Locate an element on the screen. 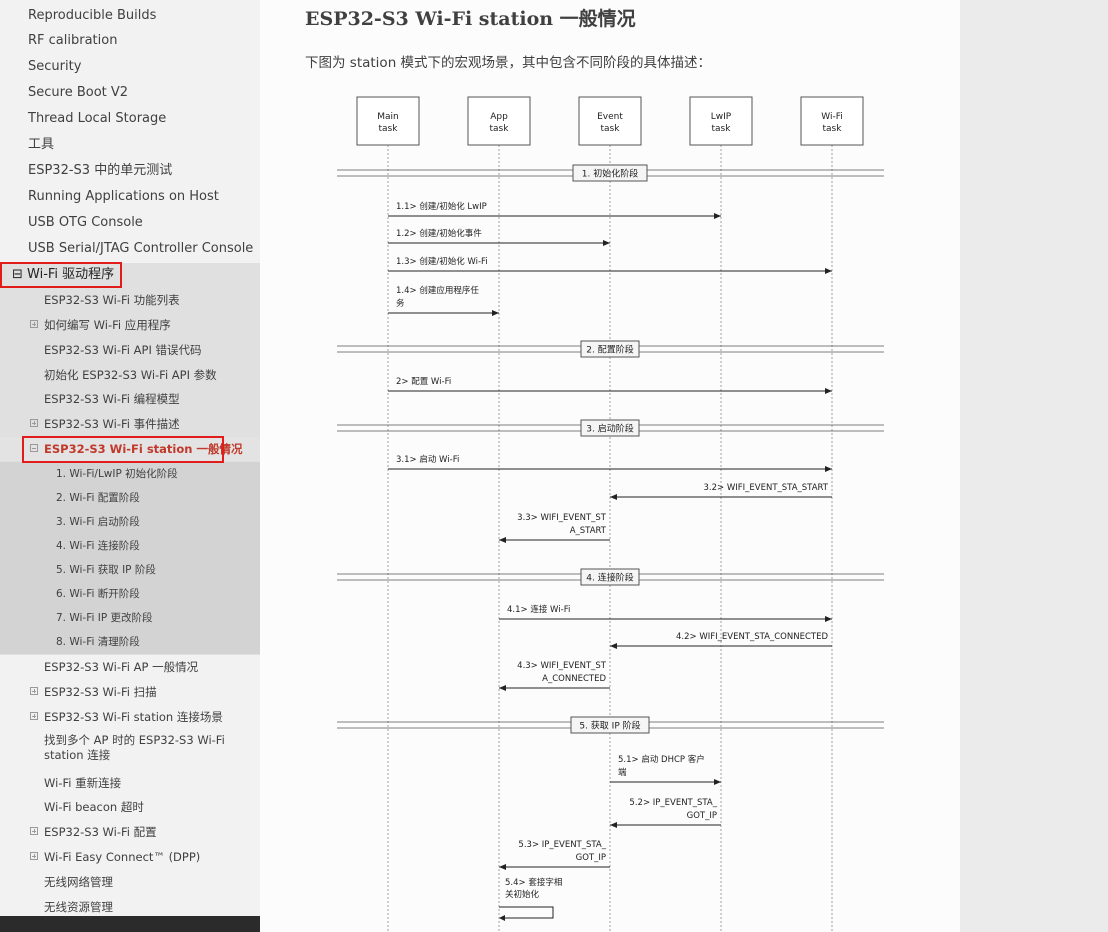 This screenshot has width=1108, height=932. message-label: 5.2> IP_EVENT_STA_ is located at coordinates (673, 803).